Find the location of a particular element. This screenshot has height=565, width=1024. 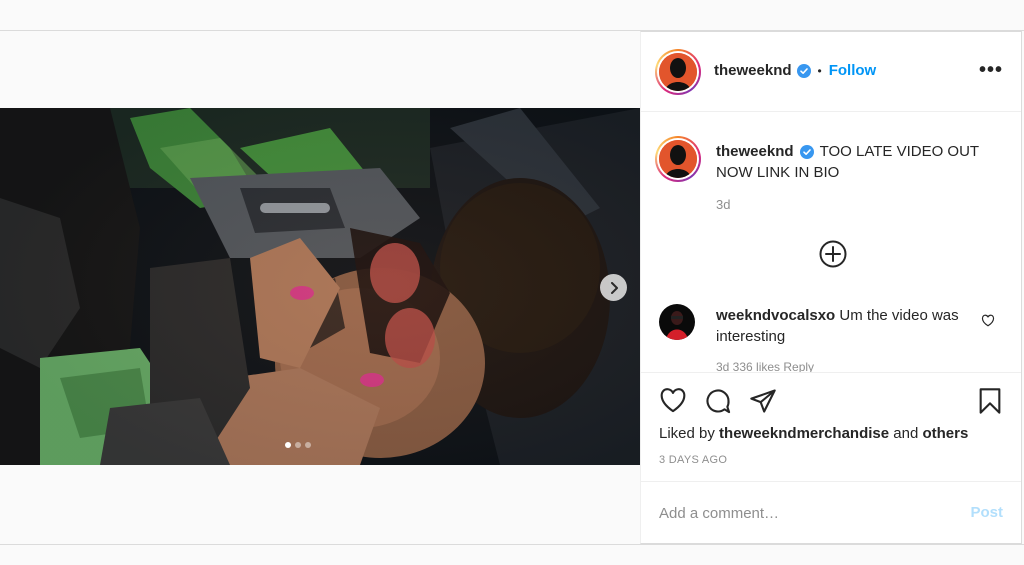

divider is located at coordinates (512, 544).